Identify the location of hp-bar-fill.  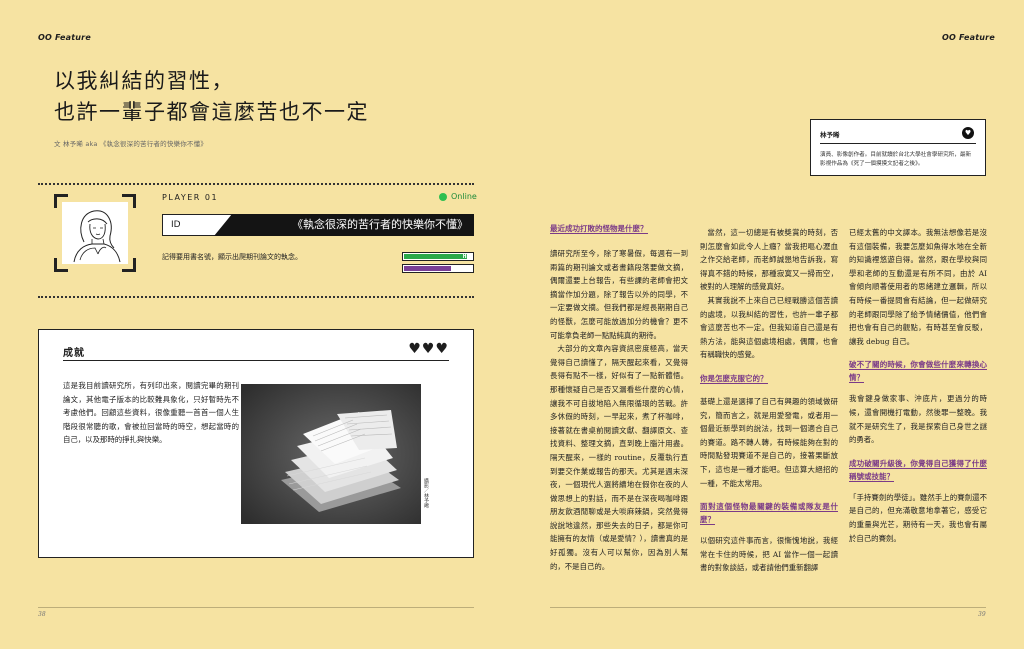
(436, 256).